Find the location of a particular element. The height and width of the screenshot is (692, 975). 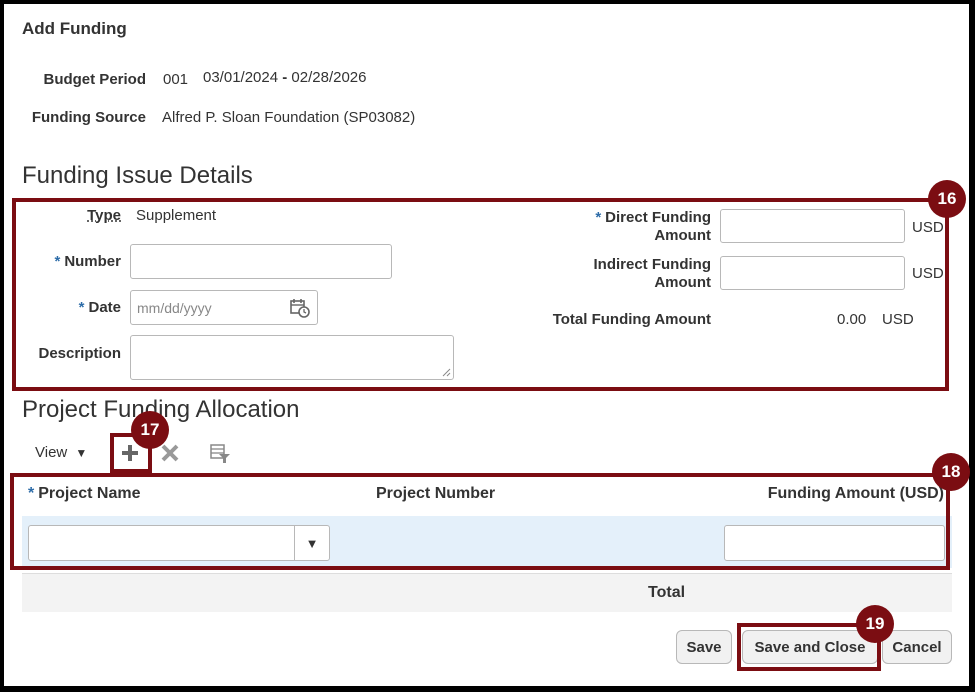

funding-source-value: Alfred P. Sloan Foundation (SP03082) is located at coordinates (289, 117).